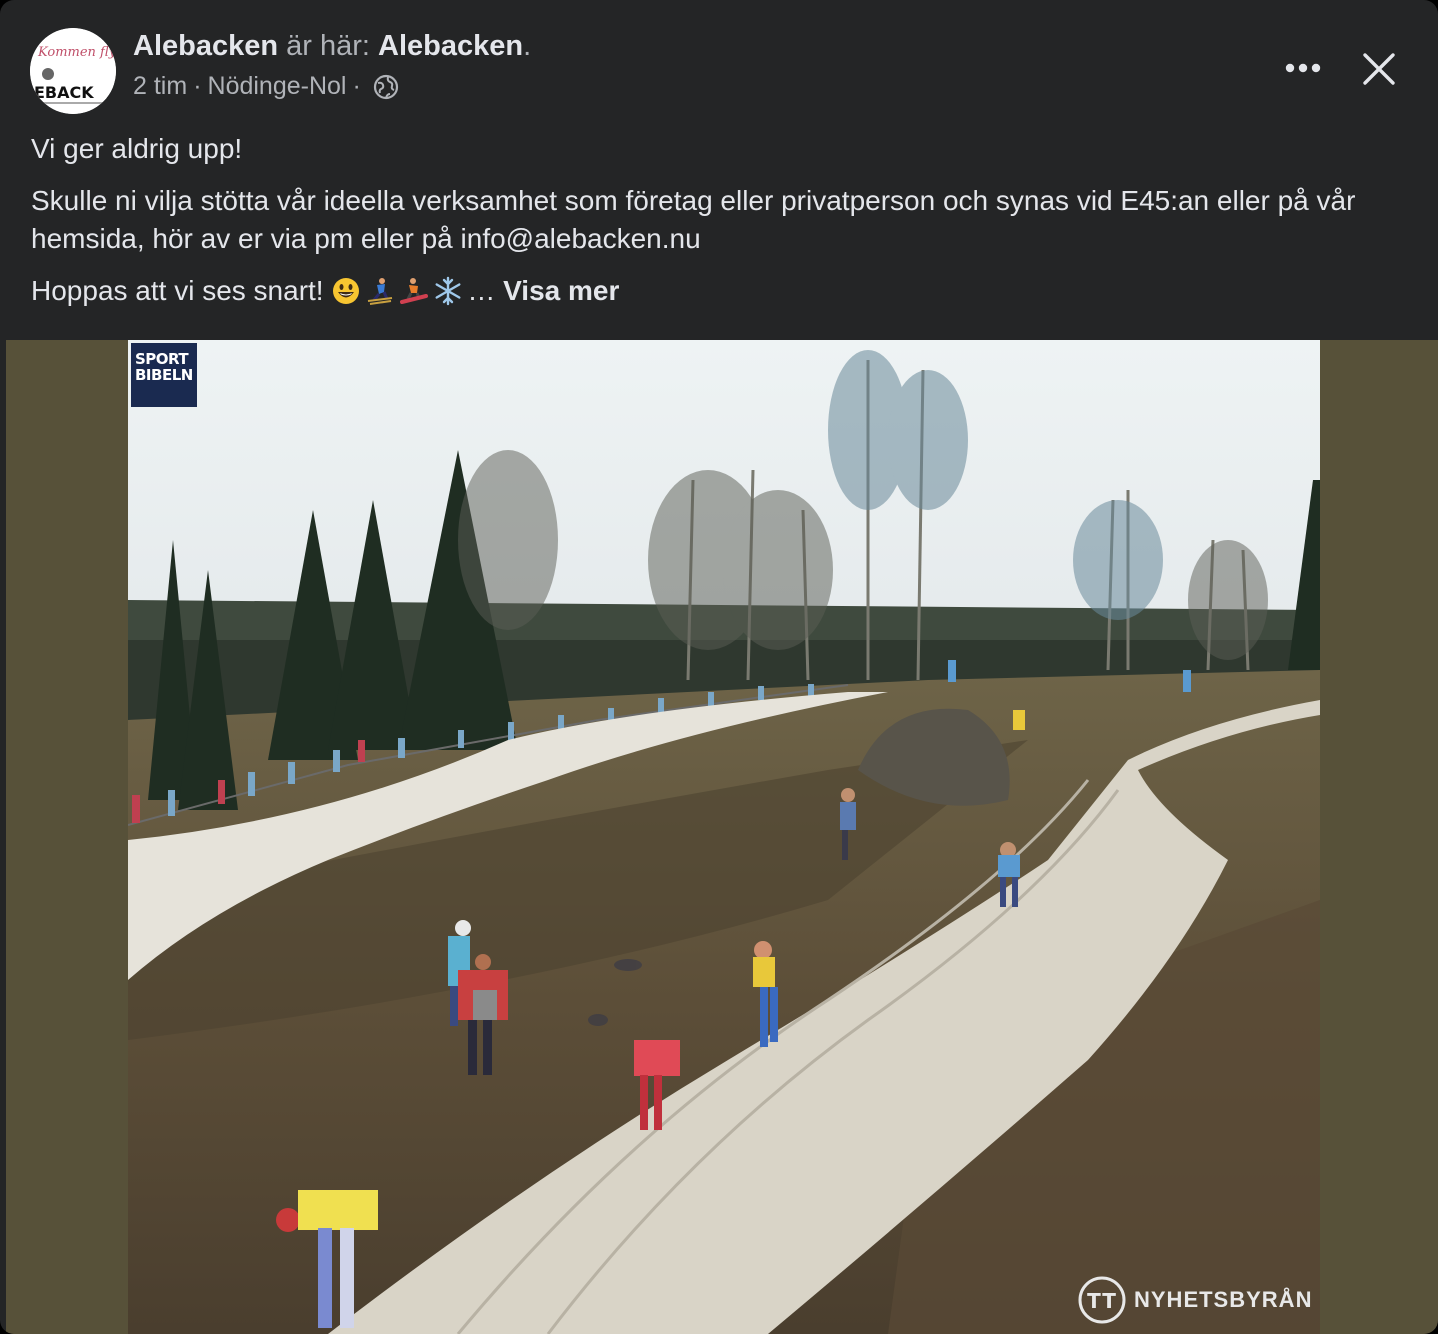  What do you see at coordinates (414, 291) in the screenshot?
I see `snowboarder-icon` at bounding box center [414, 291].